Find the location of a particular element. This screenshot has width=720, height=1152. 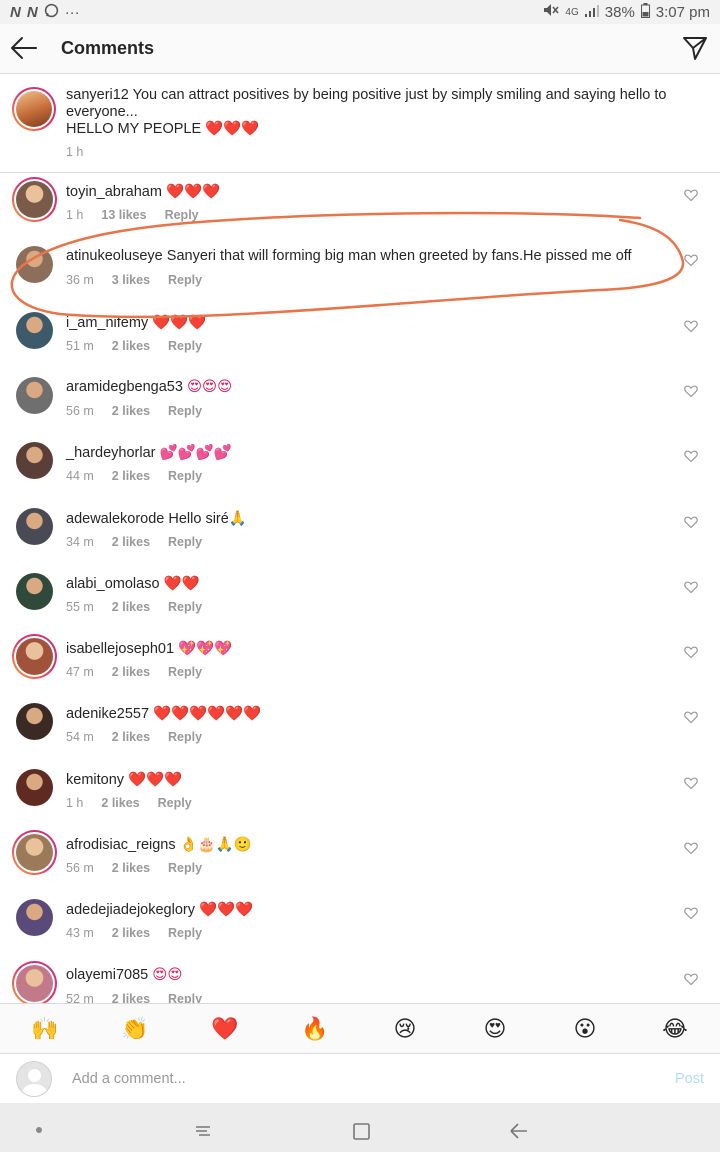

whatsapp-icon is located at coordinates (51, 12).